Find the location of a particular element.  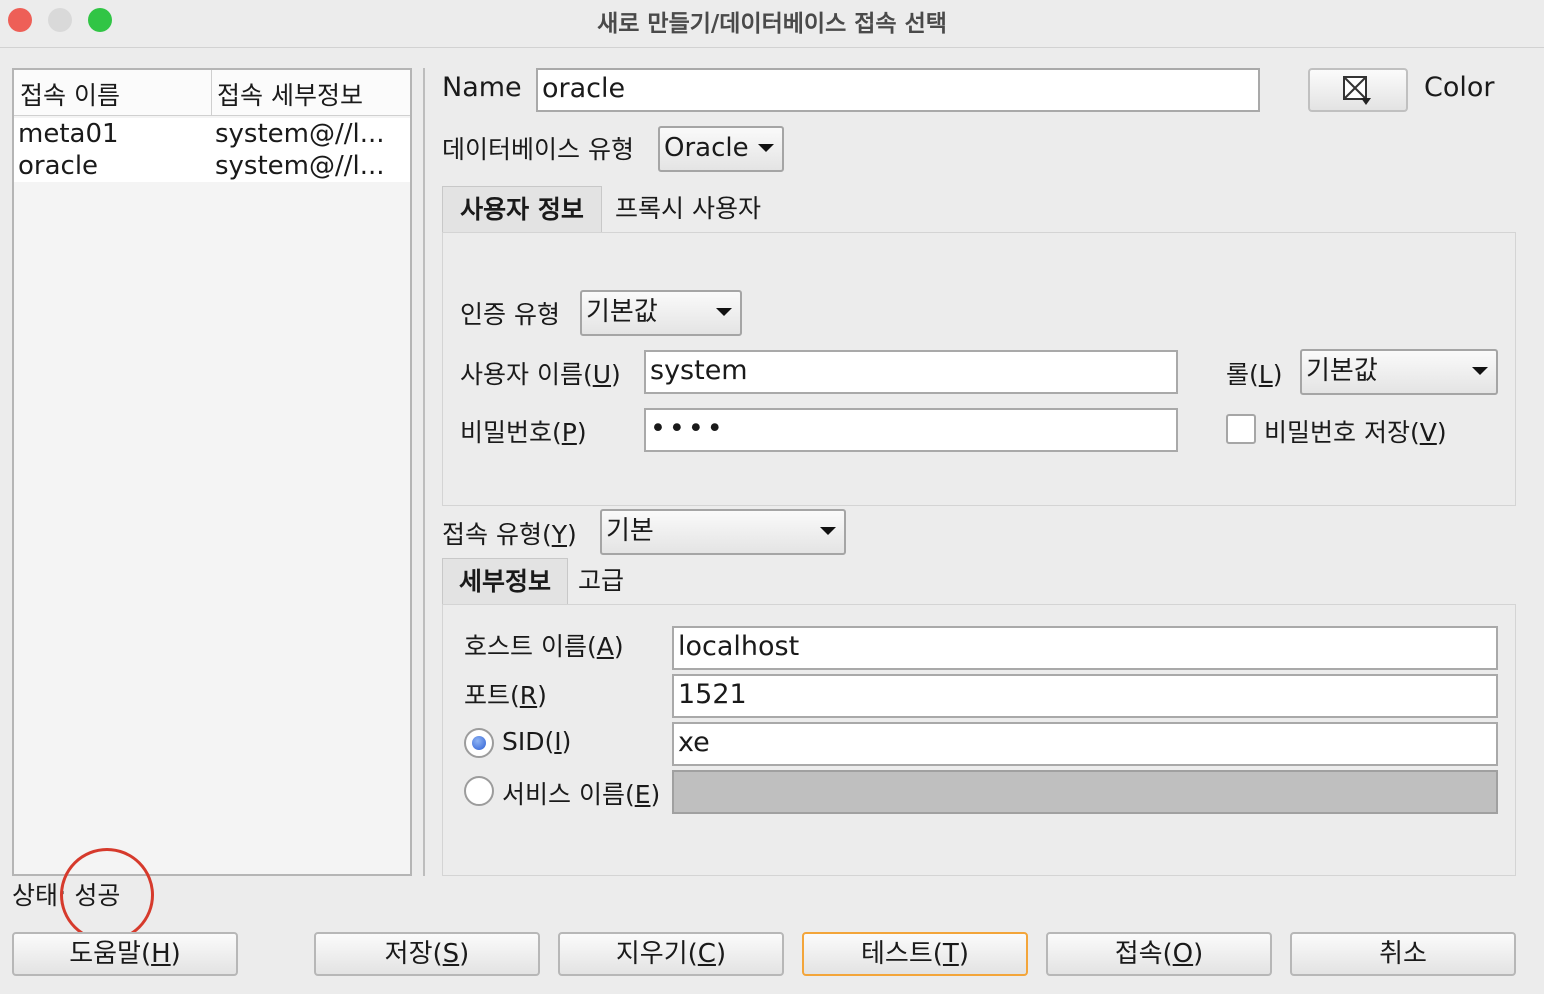

database-type-select: Oracle is located at coordinates (721, 149).